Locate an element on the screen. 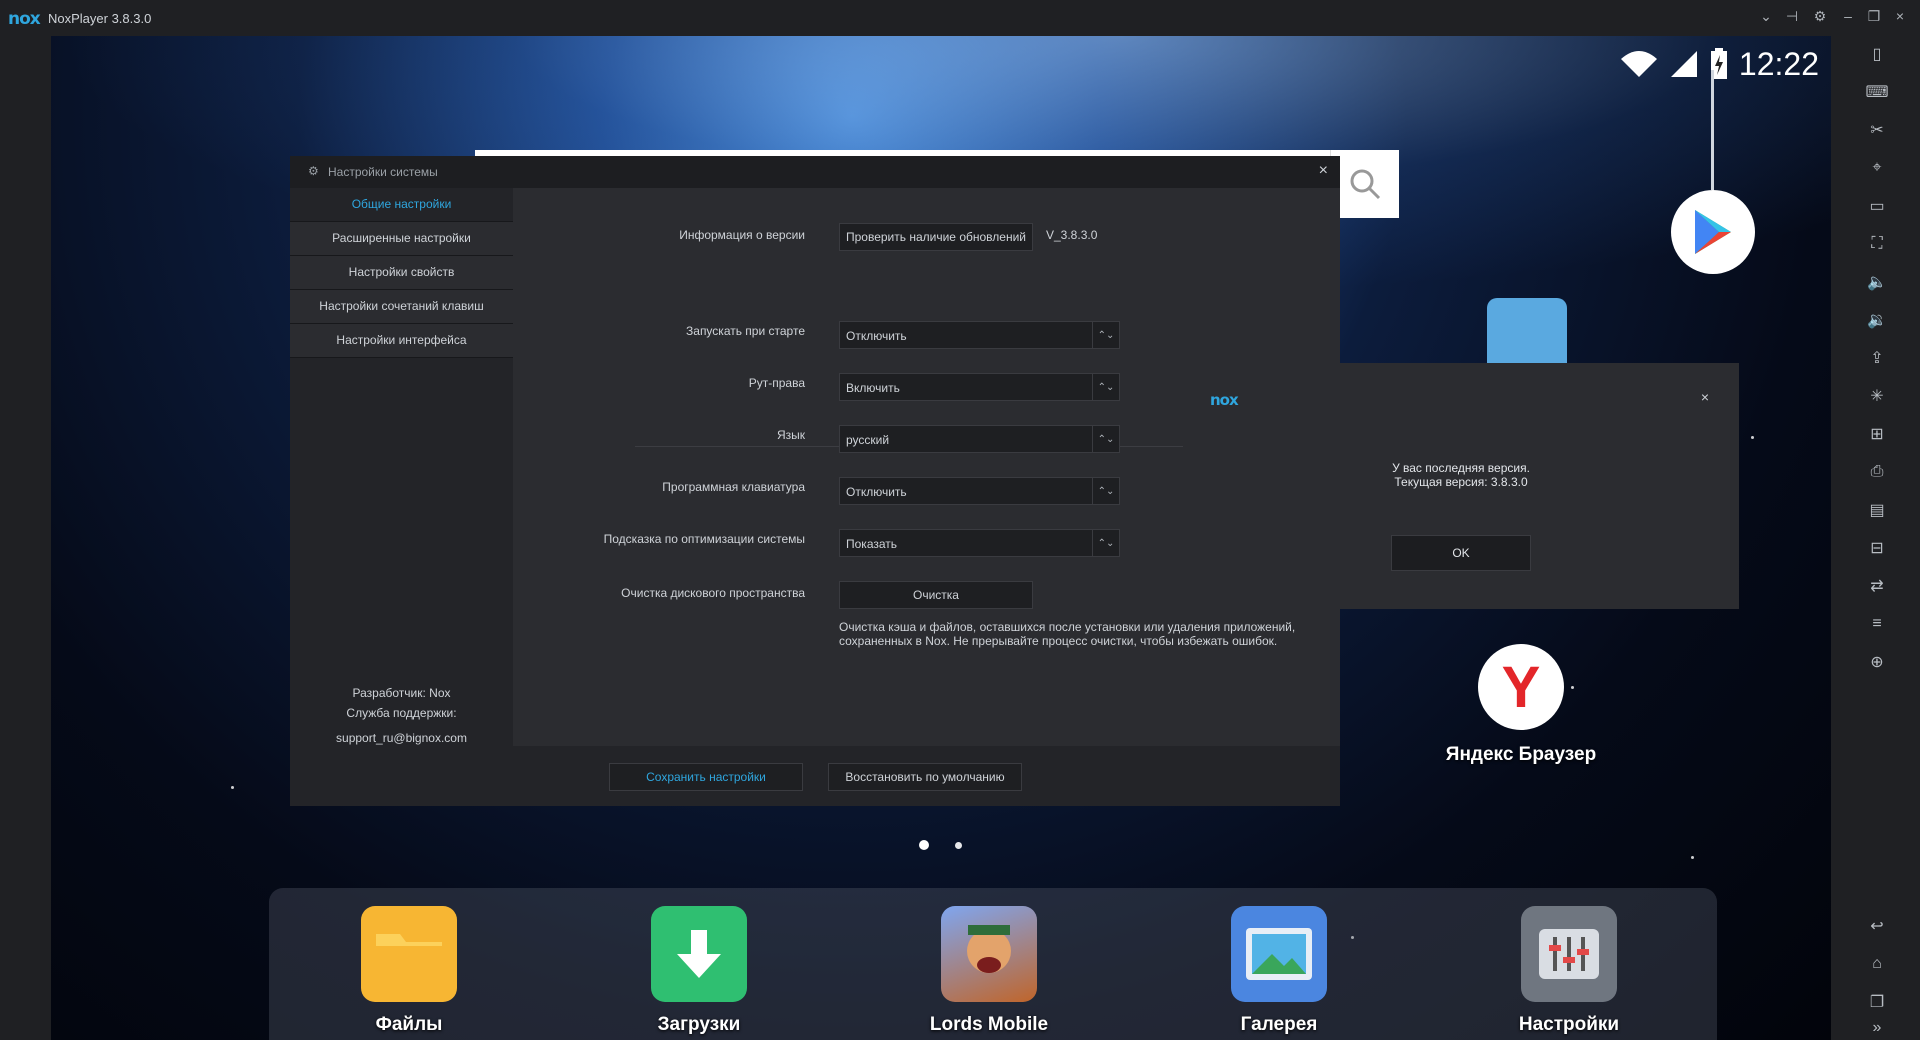 The image size is (1920, 1040). home-icon: ⌂ is located at coordinates (1877, 964).